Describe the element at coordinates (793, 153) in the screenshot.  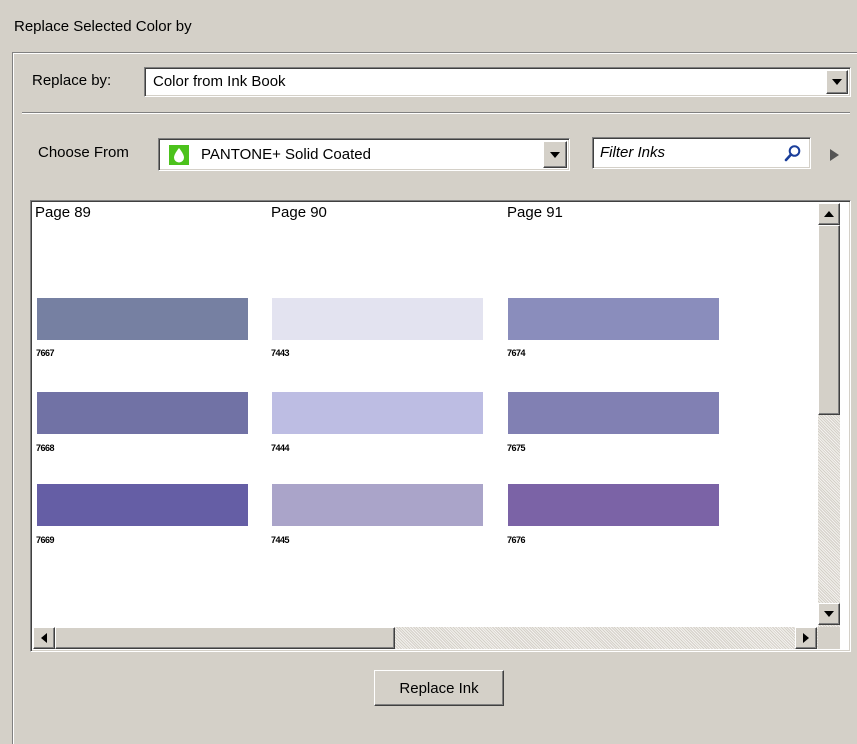
I see `search-icon` at that location.